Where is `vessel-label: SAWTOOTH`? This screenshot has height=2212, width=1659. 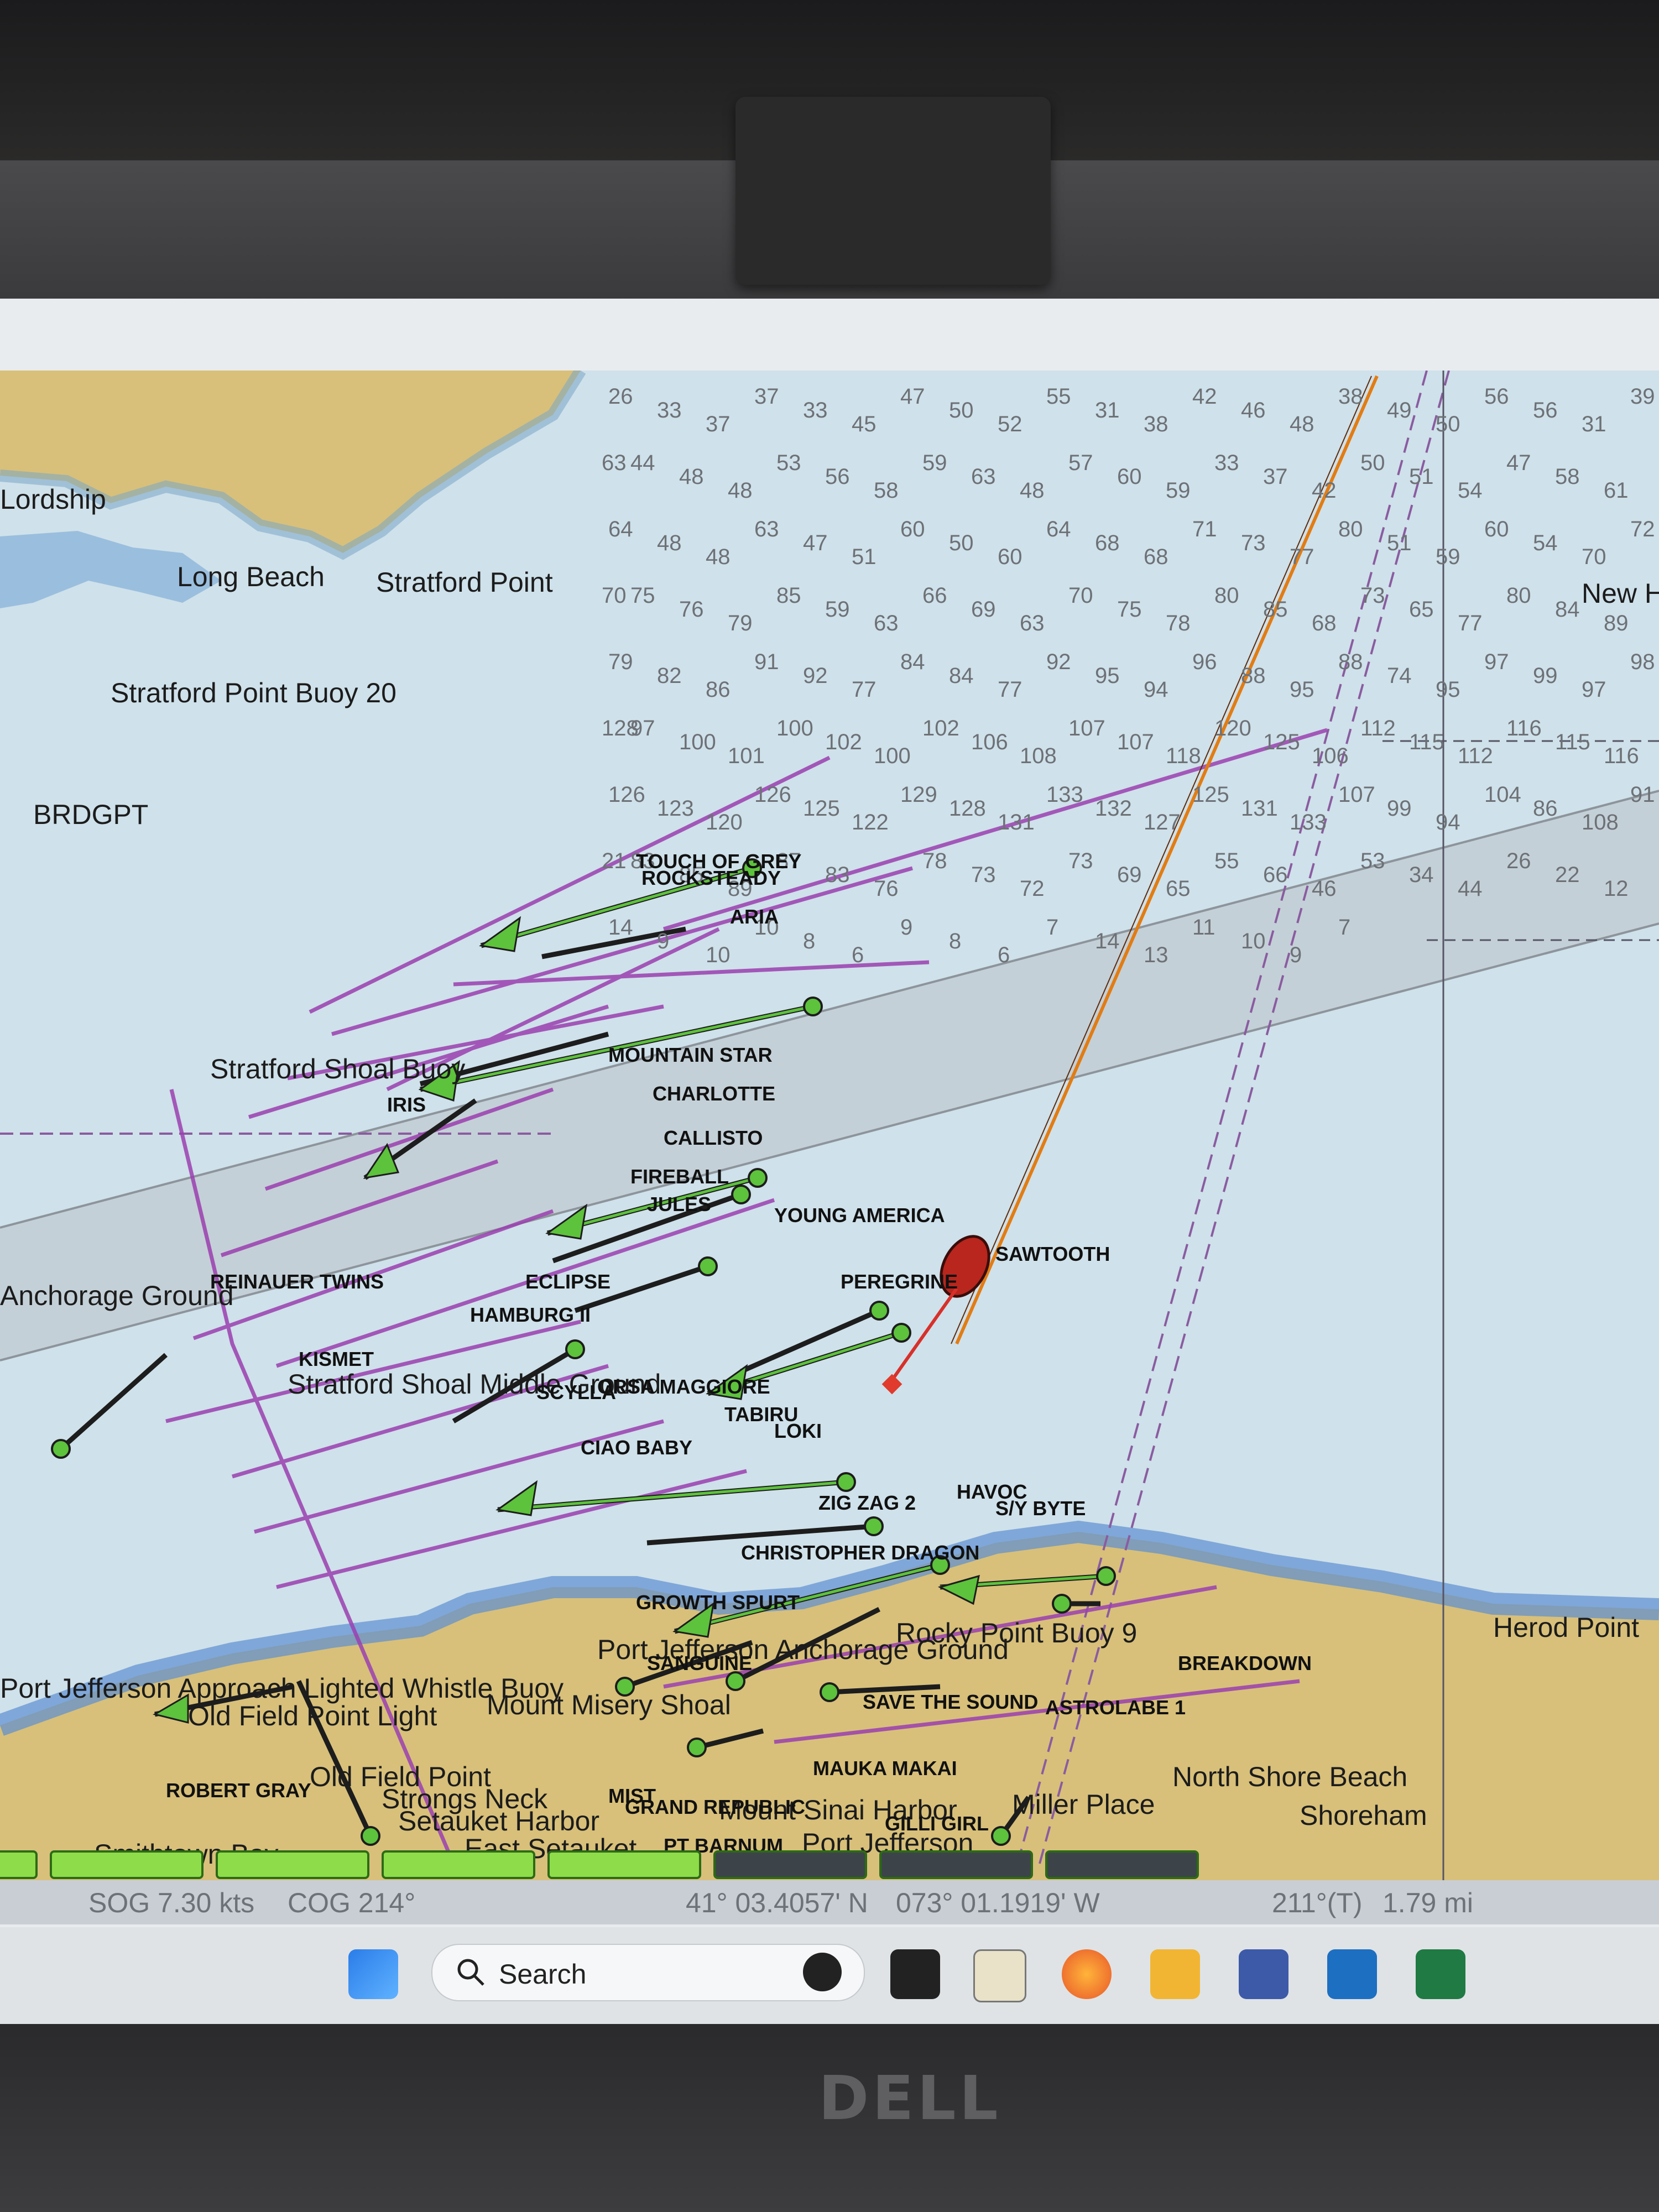 vessel-label: SAWTOOTH is located at coordinates (1052, 1254).